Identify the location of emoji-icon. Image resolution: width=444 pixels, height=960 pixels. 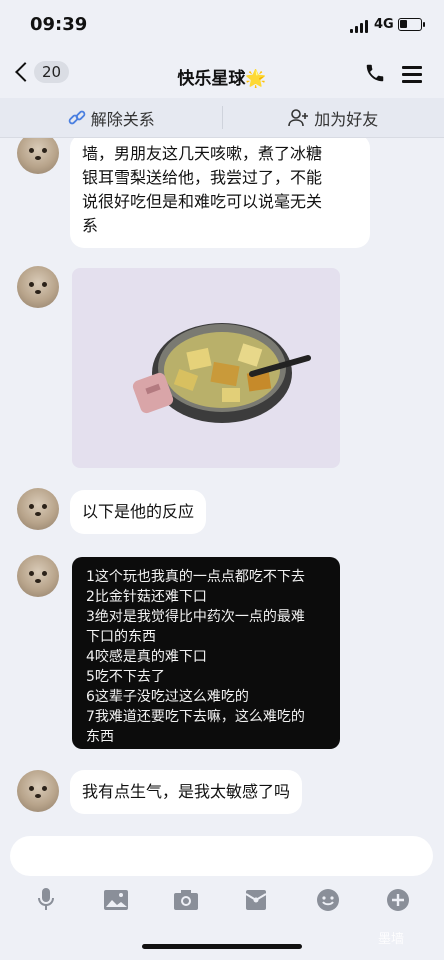
(328, 900).